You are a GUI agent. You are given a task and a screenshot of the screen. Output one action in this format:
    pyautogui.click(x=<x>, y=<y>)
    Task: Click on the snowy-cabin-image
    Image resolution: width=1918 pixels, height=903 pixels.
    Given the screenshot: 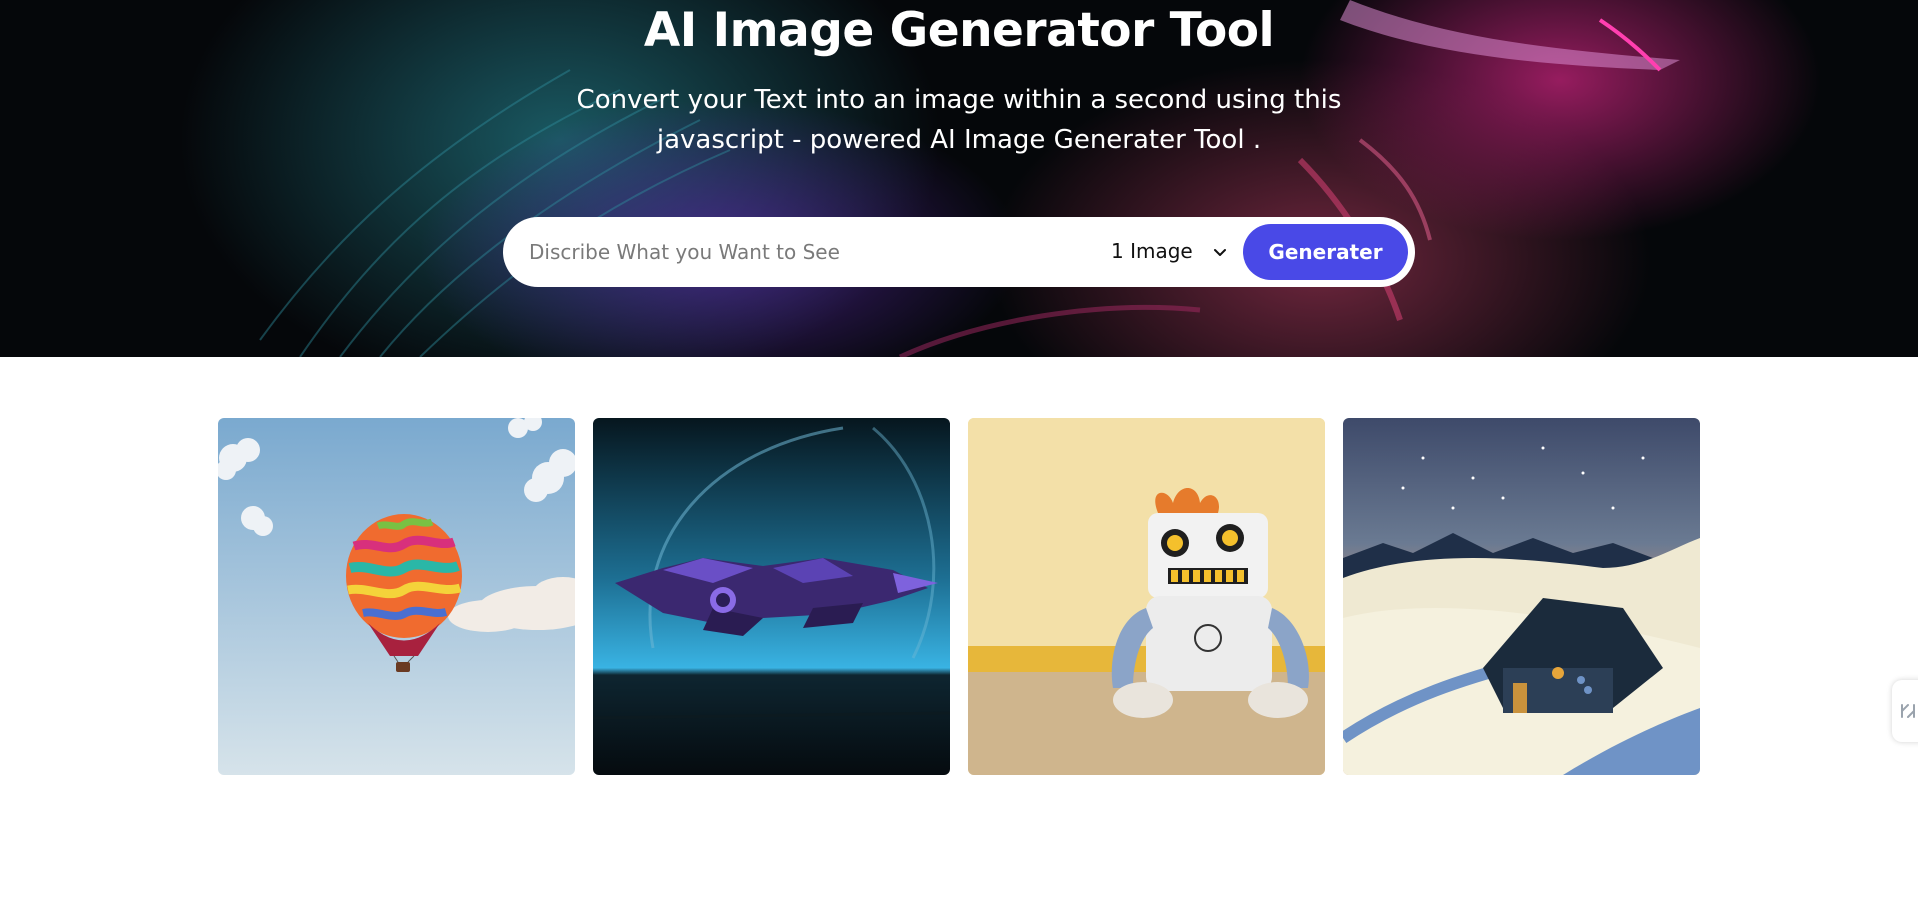 What is the action you would take?
    pyautogui.click(x=1521, y=596)
    